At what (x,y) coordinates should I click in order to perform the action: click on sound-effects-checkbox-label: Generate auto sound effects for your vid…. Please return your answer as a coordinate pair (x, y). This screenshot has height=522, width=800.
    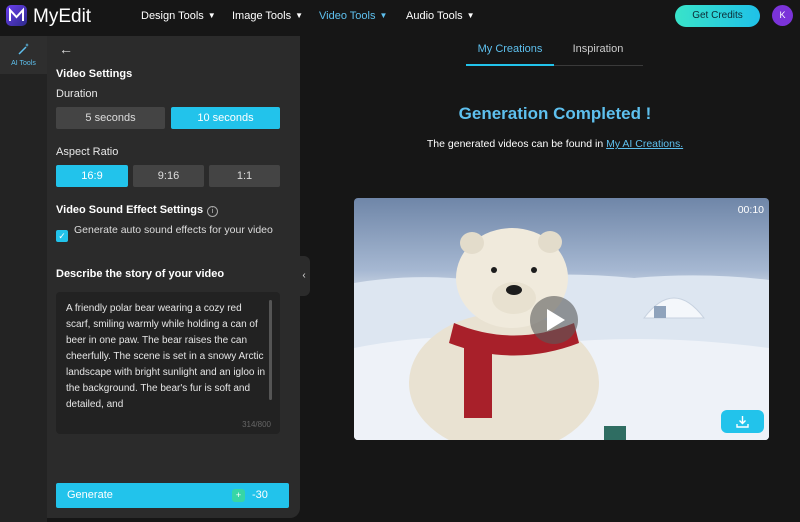
    Looking at the image, I should click on (174, 230).